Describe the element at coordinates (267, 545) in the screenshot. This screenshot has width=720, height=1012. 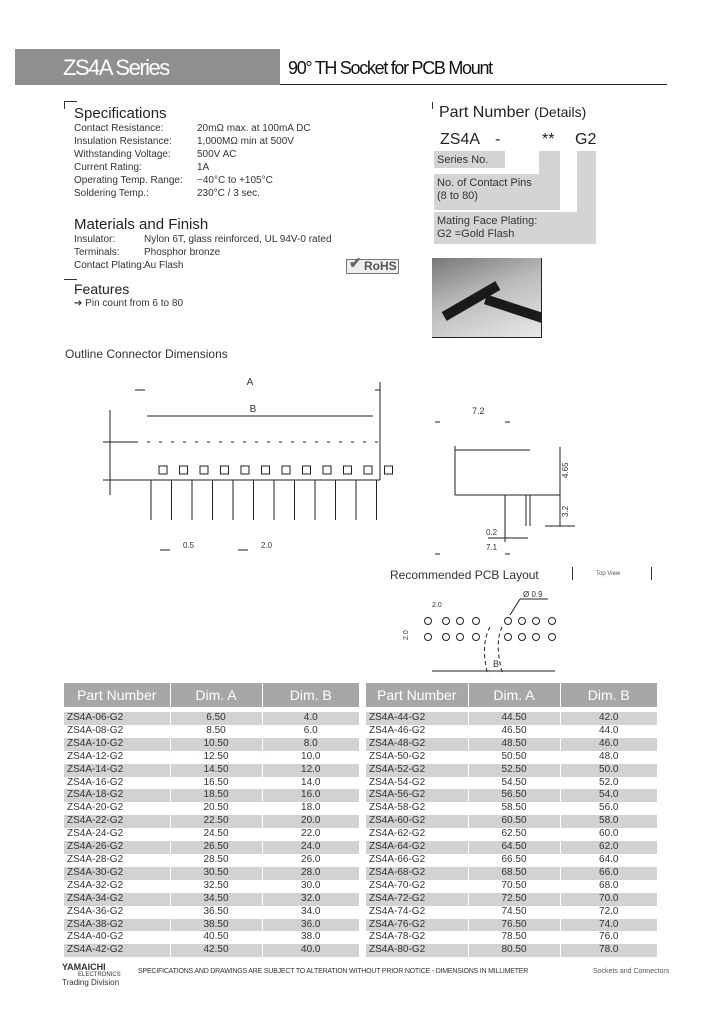
I see `dim-20-label: 2.0` at that location.